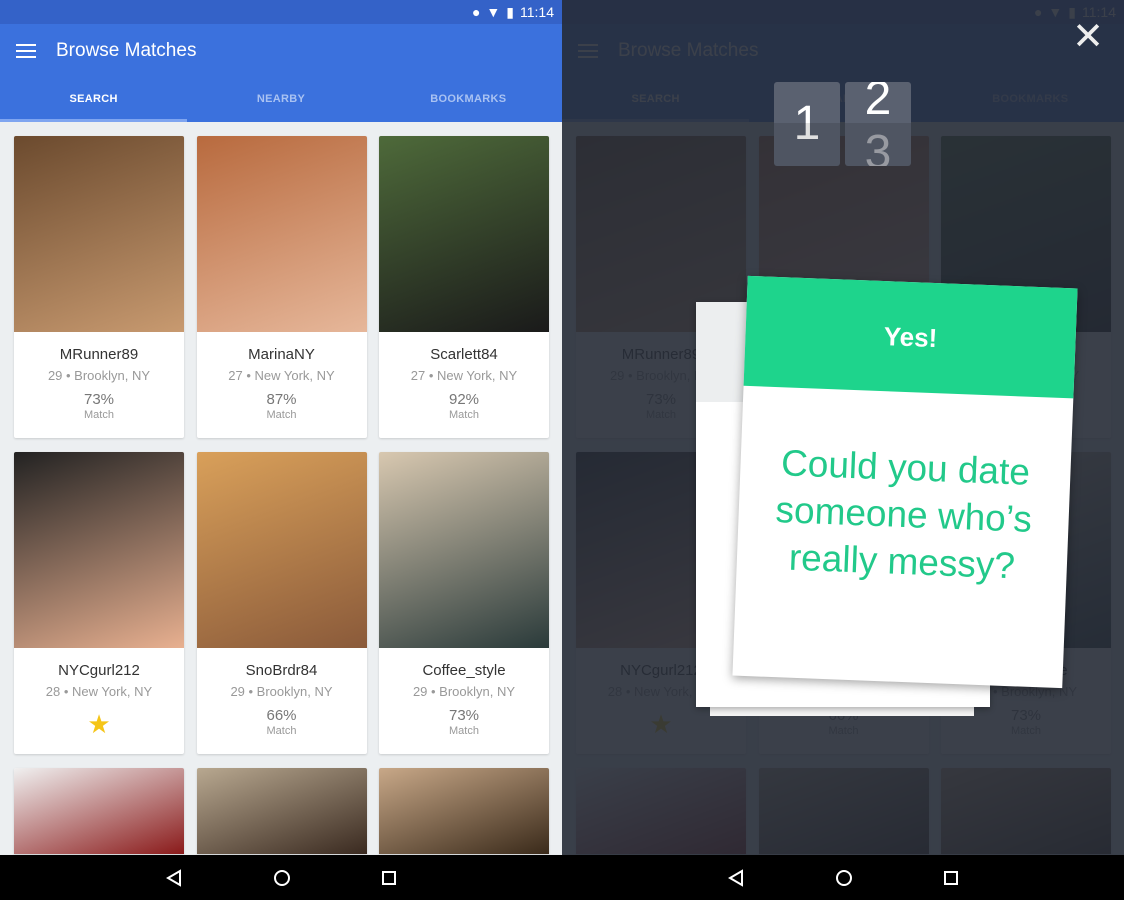 This screenshot has height=900, width=1124. I want to click on match-card: NYCgurl212 28 • New York, NY ★, so click(99, 603).